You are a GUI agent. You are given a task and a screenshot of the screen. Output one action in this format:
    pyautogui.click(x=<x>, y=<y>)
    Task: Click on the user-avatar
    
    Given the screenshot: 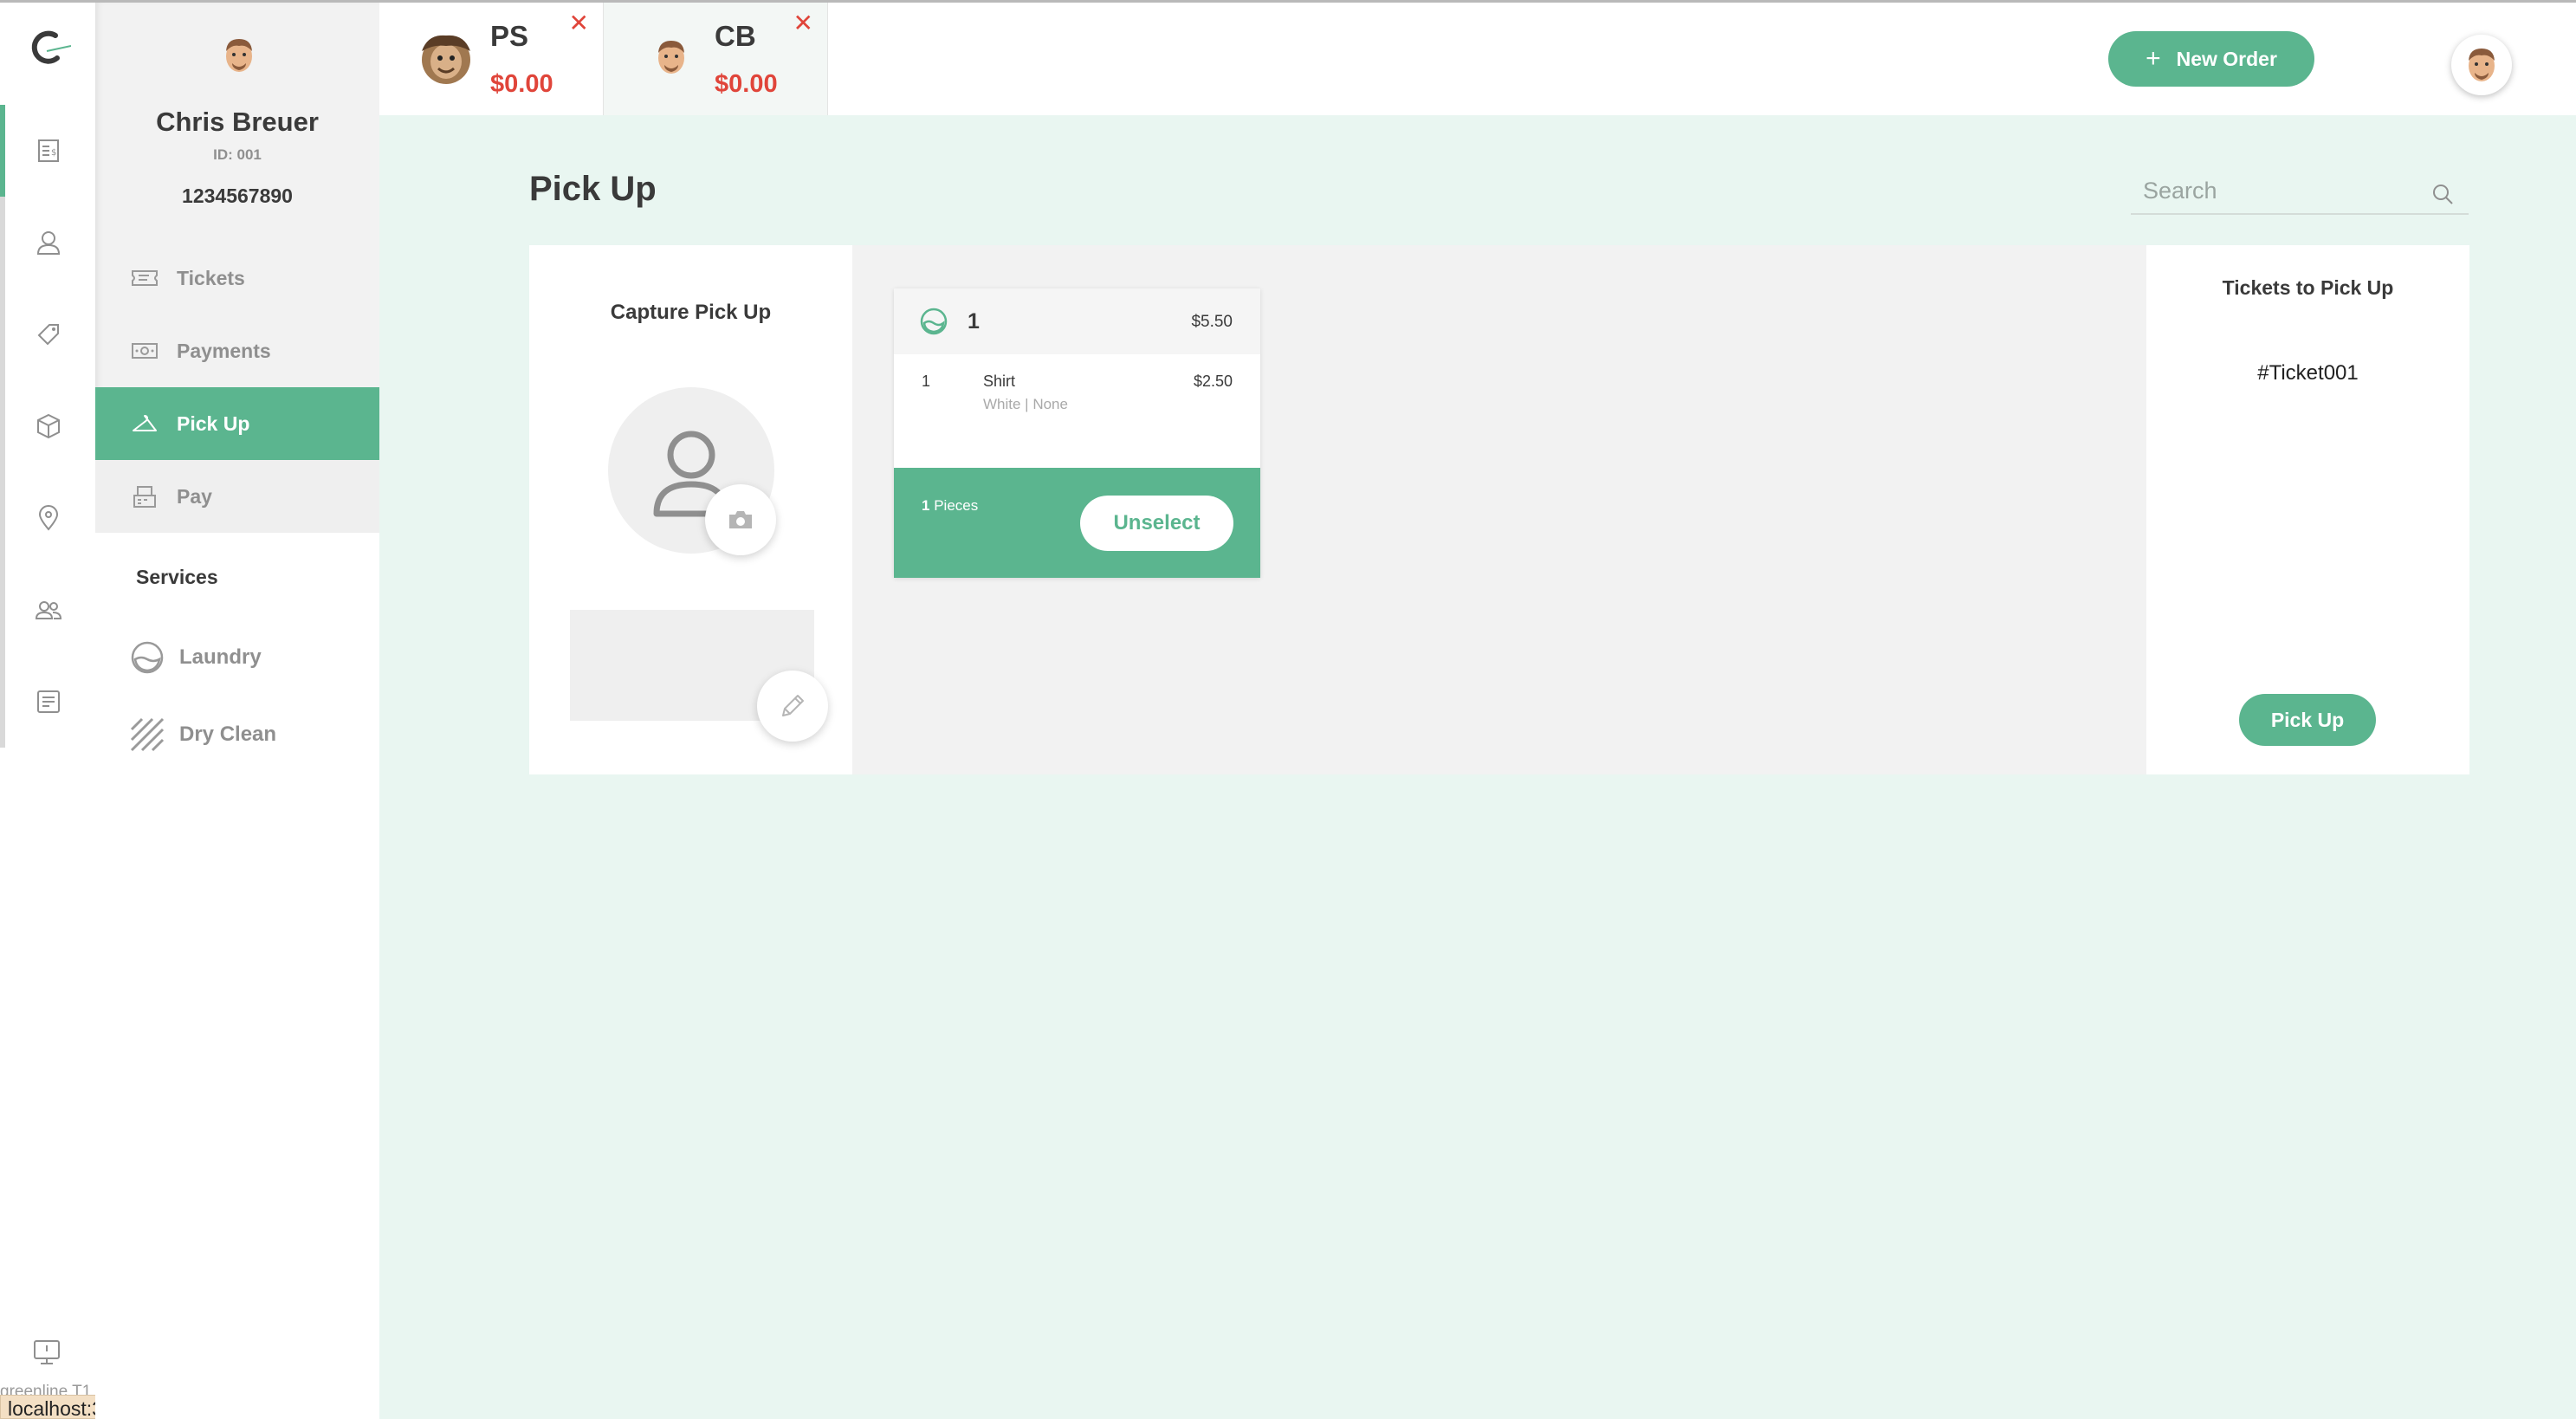 What is the action you would take?
    pyautogui.click(x=2481, y=65)
    